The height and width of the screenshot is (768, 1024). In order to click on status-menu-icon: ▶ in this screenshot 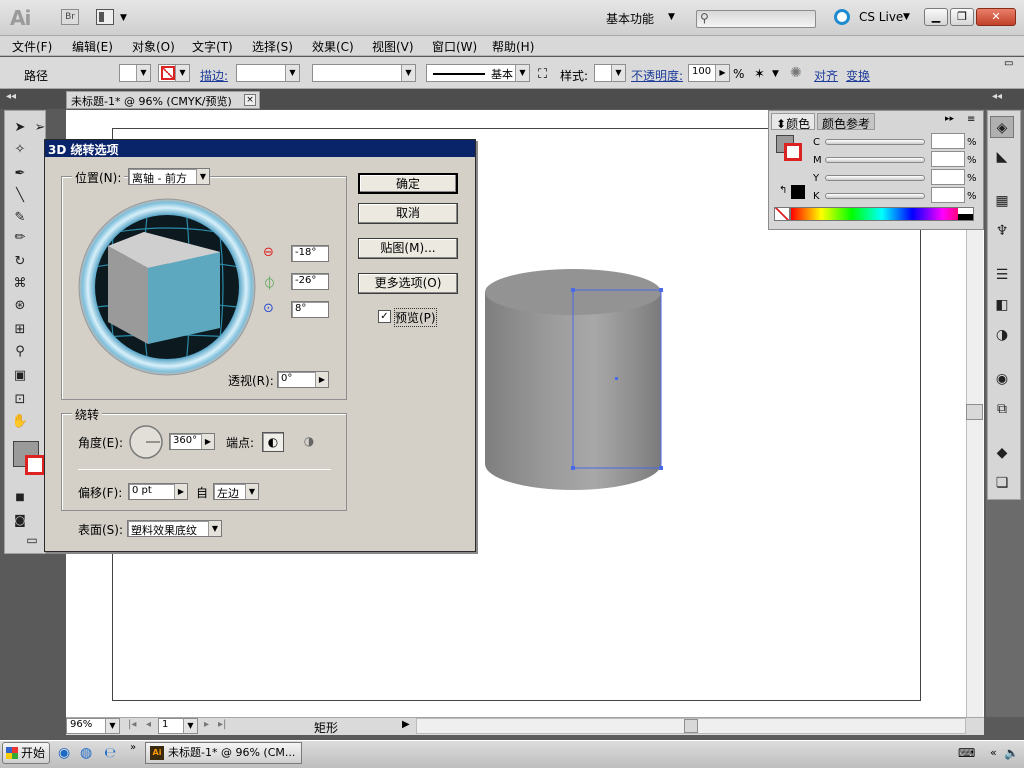, I will do `click(406, 724)`.